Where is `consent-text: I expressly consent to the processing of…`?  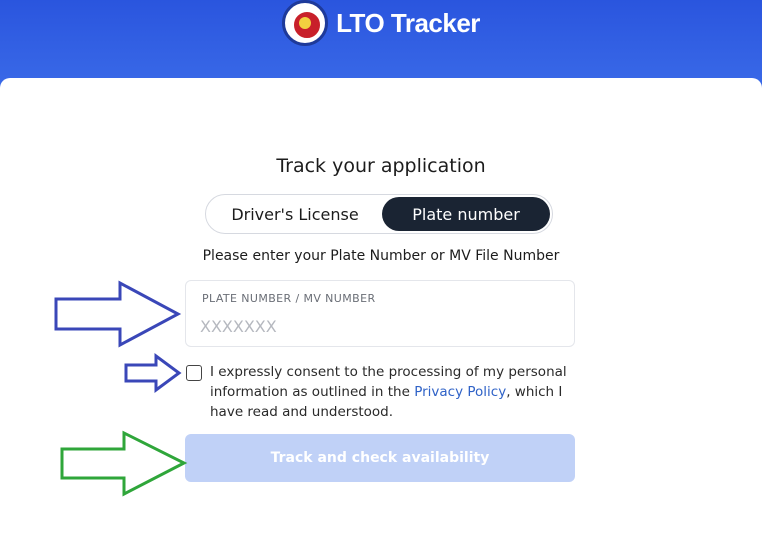 consent-text: I expressly consent to the processing of… is located at coordinates (390, 392).